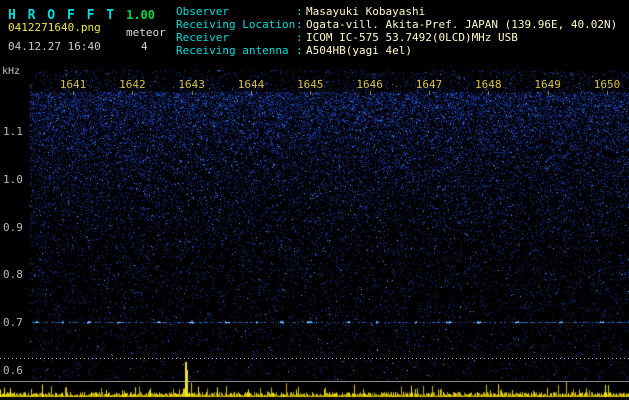 The image size is (629, 400). I want to click on frequency-axis-unit: kHz, so click(11, 71).